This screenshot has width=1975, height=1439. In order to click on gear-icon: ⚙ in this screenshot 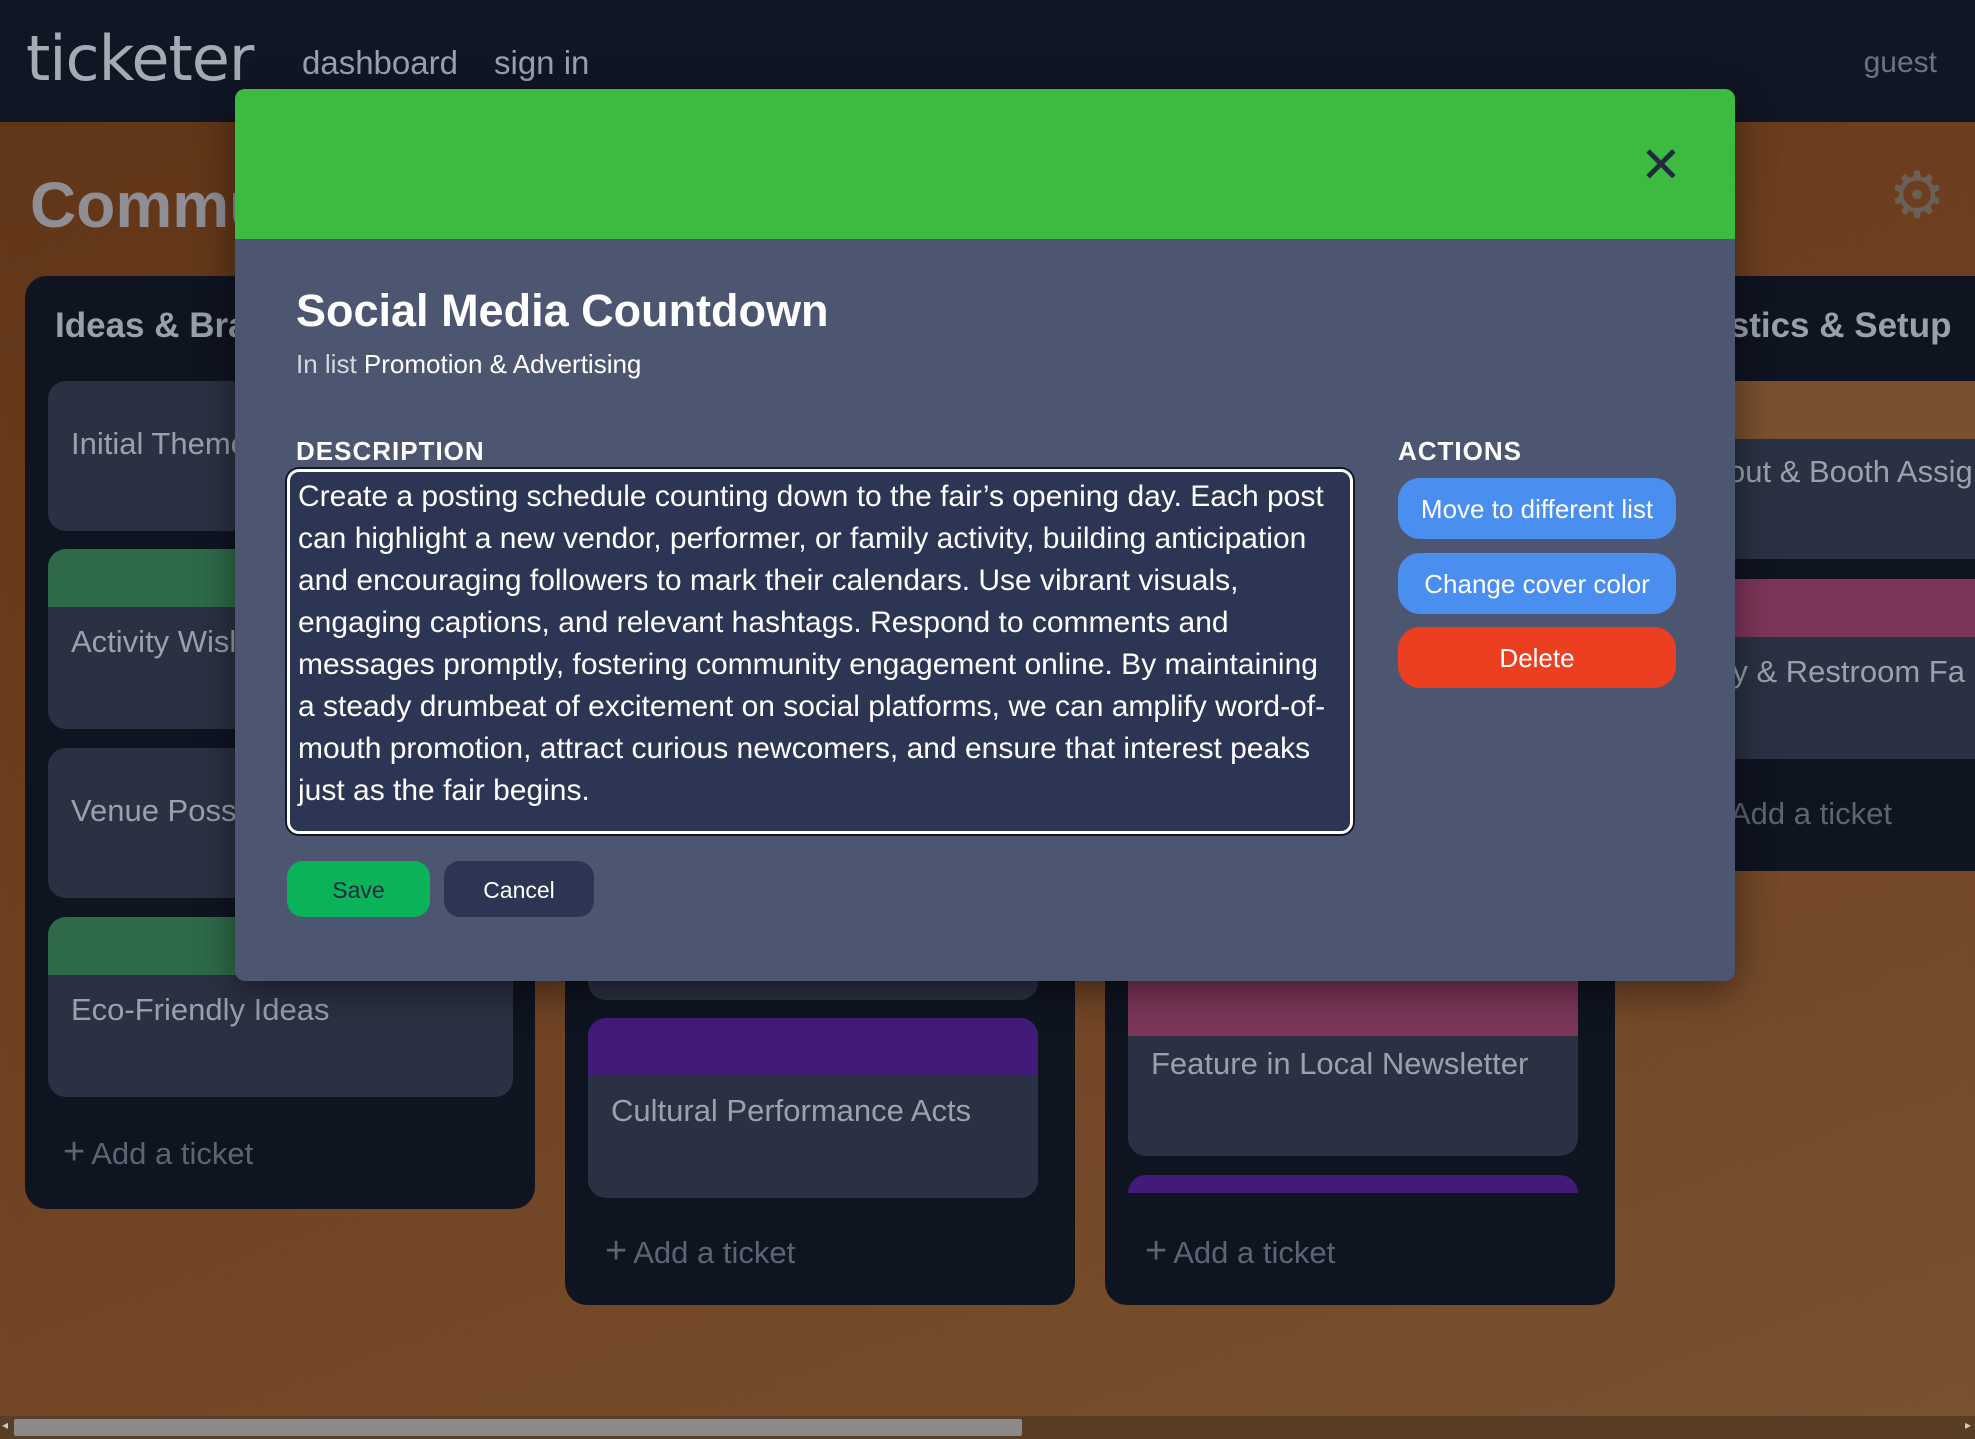, I will do `click(1917, 195)`.